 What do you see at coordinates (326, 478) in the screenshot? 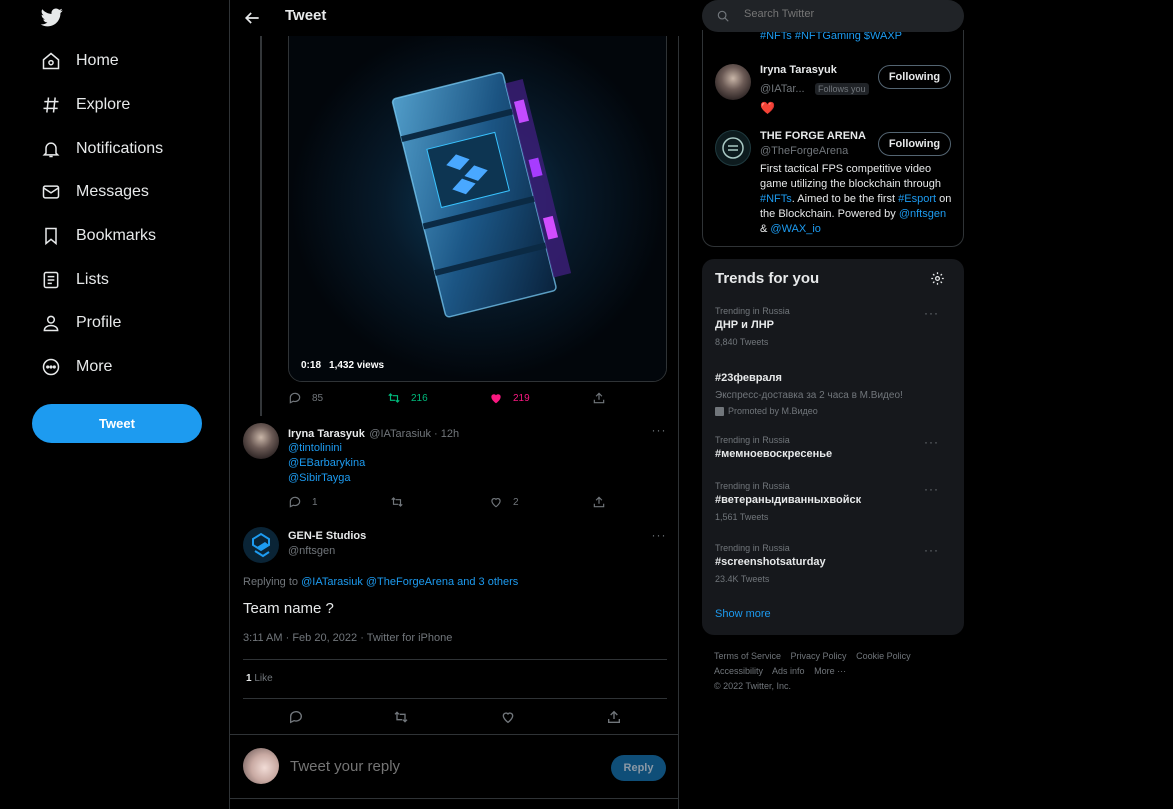
I see `mention-link: @SibirTayga` at bounding box center [326, 478].